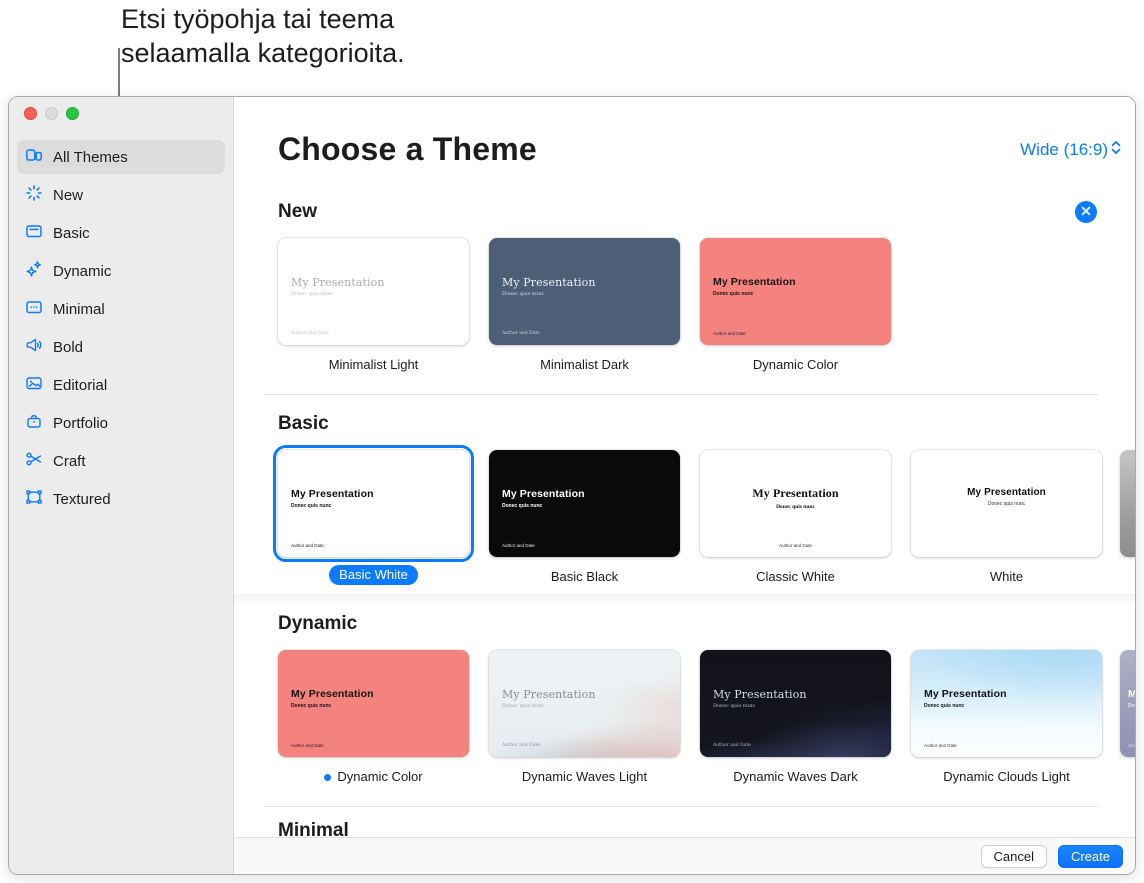 Image resolution: width=1144 pixels, height=883 pixels. I want to click on briefcase-icon, so click(34, 423).